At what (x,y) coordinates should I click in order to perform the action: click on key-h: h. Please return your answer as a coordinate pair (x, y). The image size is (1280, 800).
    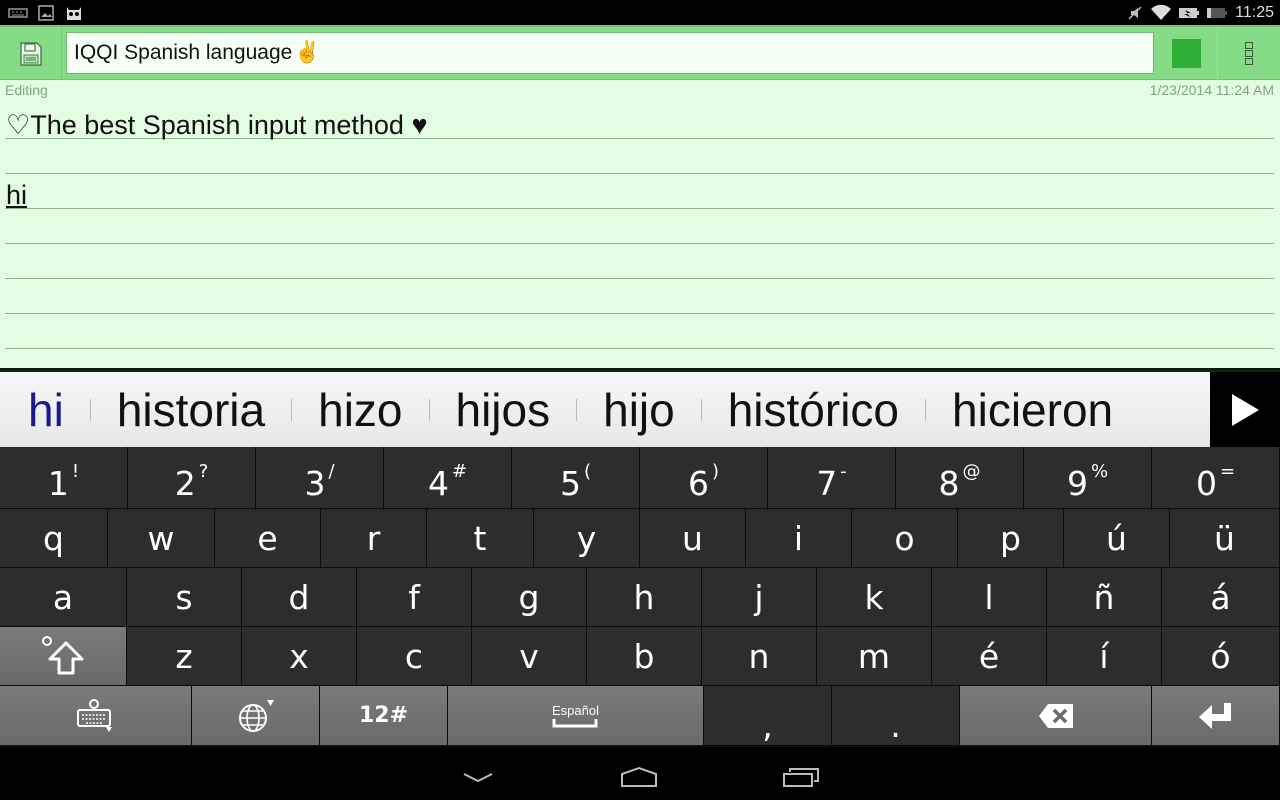
    Looking at the image, I should click on (644, 597).